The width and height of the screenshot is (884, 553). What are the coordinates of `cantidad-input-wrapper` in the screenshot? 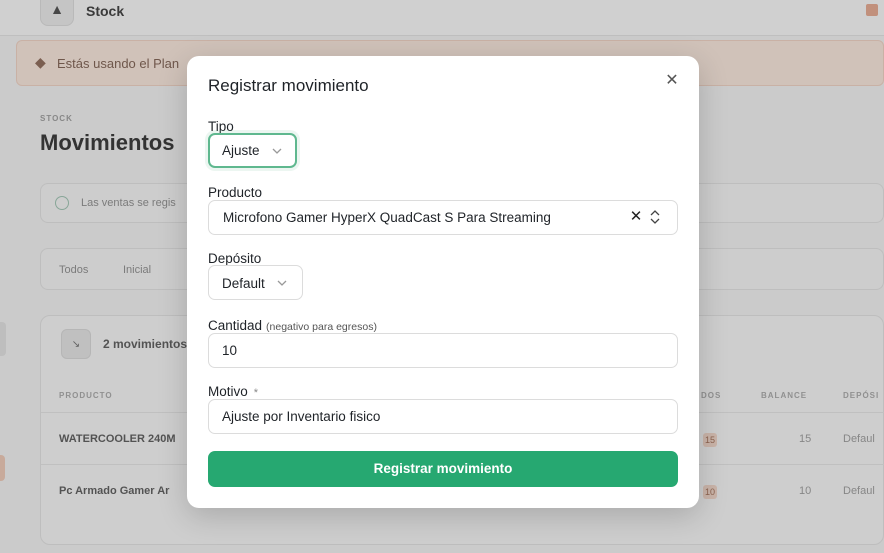 It's located at (443, 350).